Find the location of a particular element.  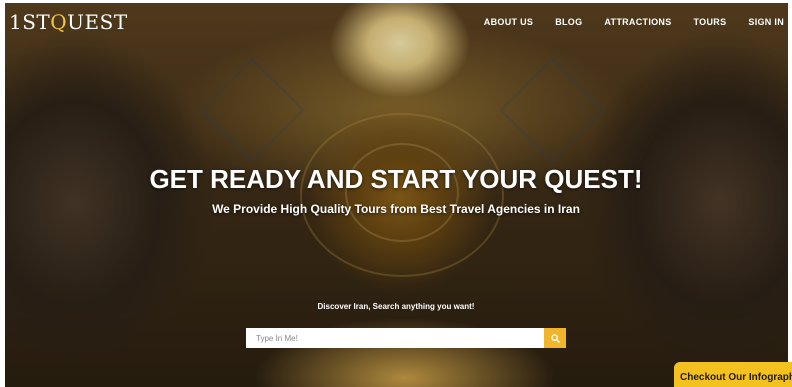

search-button is located at coordinates (555, 338).